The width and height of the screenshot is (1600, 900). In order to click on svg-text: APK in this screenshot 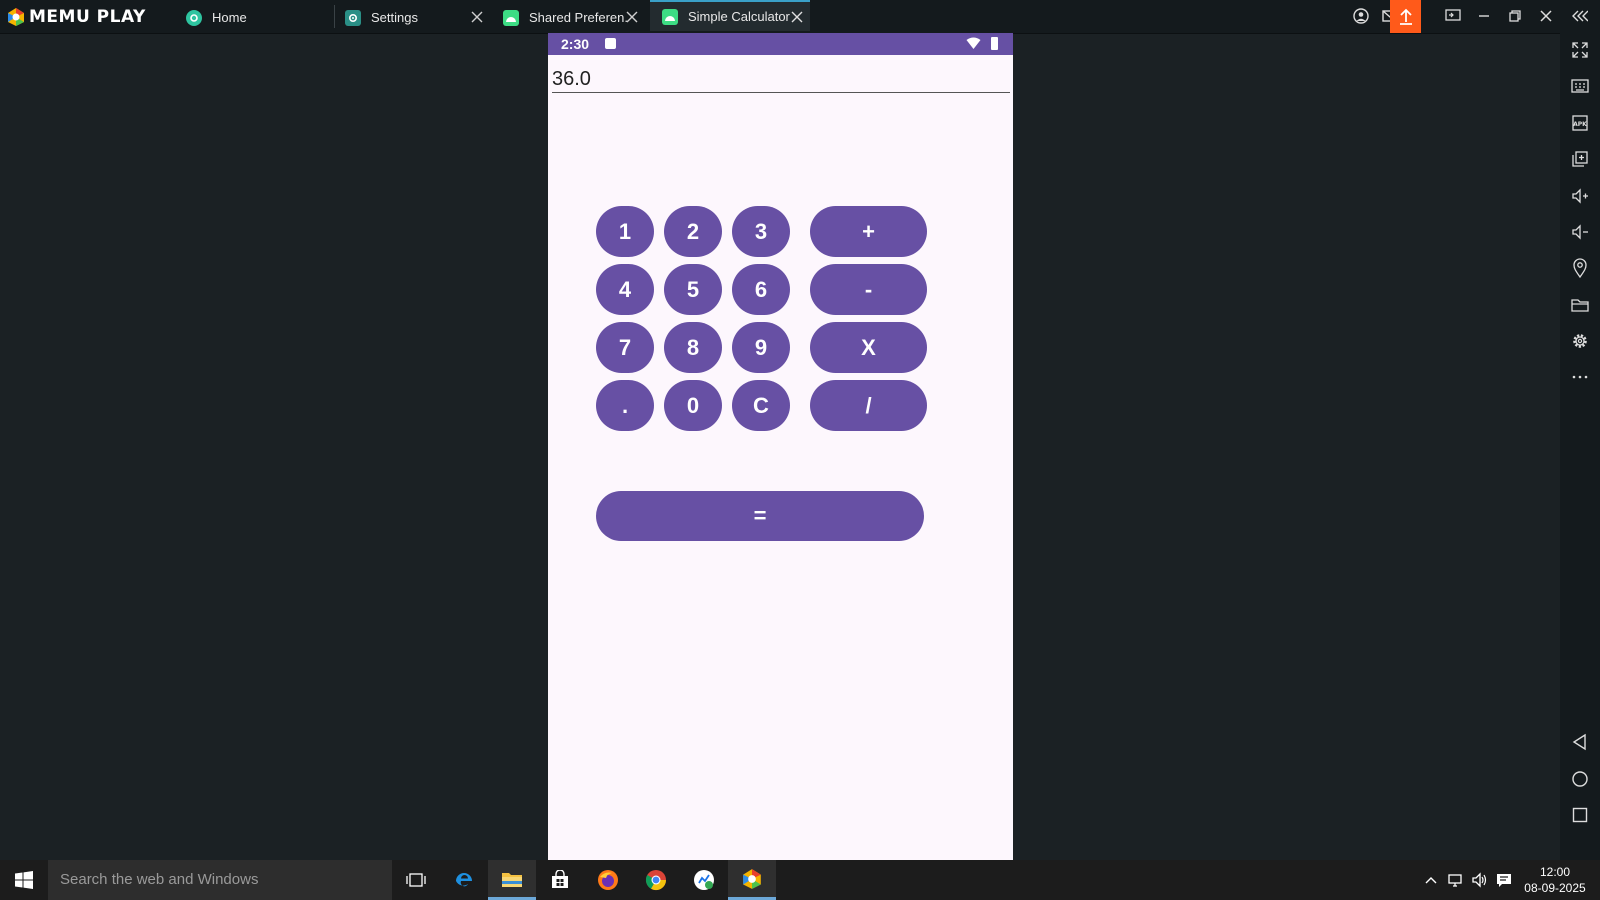, I will do `click(1580, 124)`.